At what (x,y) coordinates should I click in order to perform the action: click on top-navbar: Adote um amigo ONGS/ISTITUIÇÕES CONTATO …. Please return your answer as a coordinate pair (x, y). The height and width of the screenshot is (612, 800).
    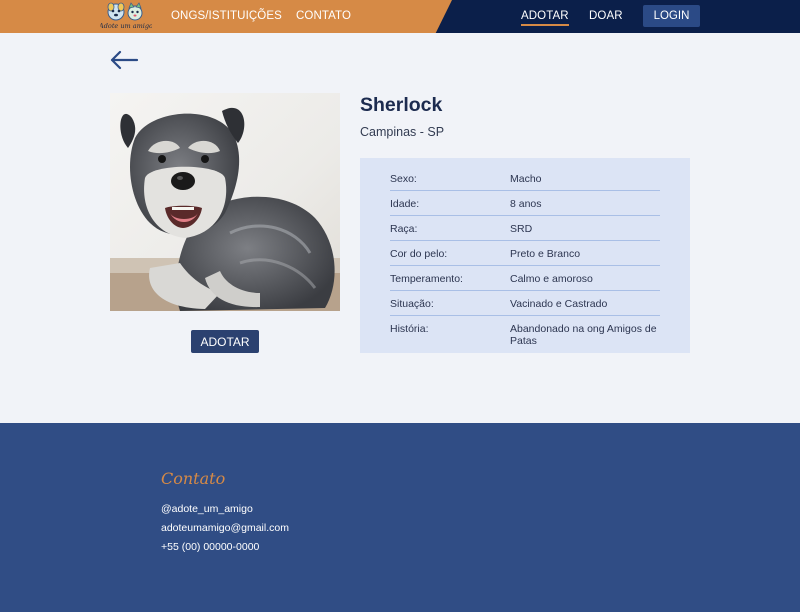
    Looking at the image, I should click on (400, 16).